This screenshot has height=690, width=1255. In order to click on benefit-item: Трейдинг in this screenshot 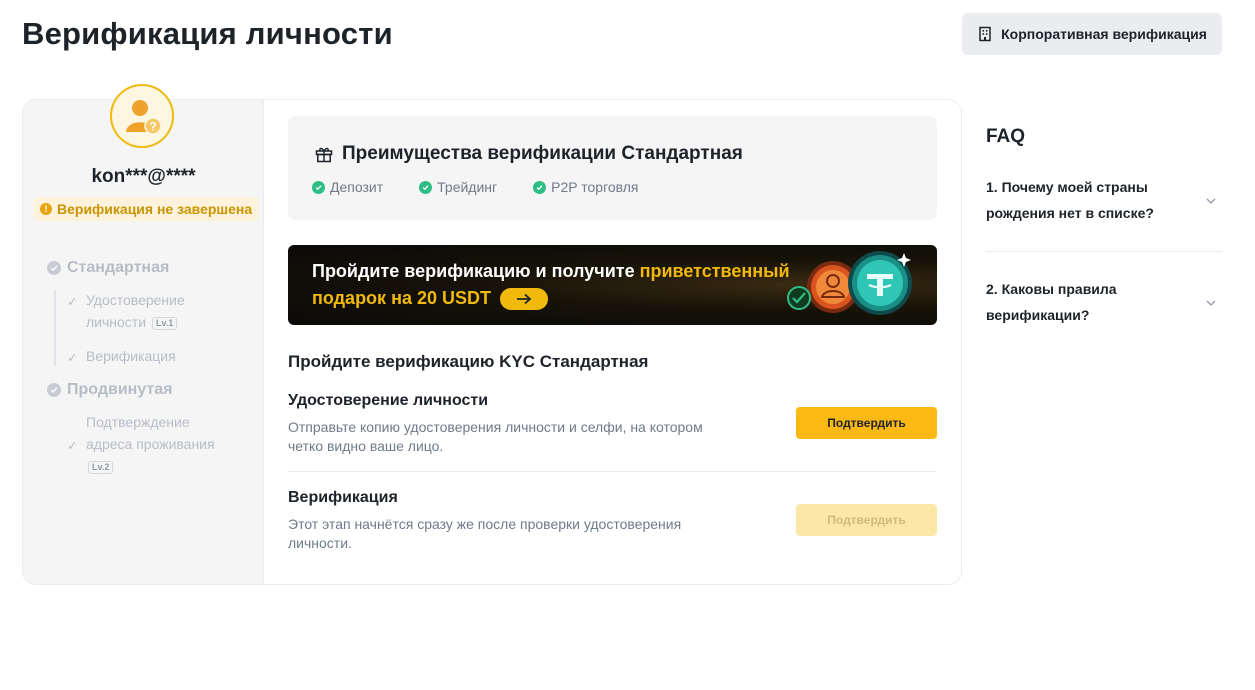, I will do `click(458, 187)`.